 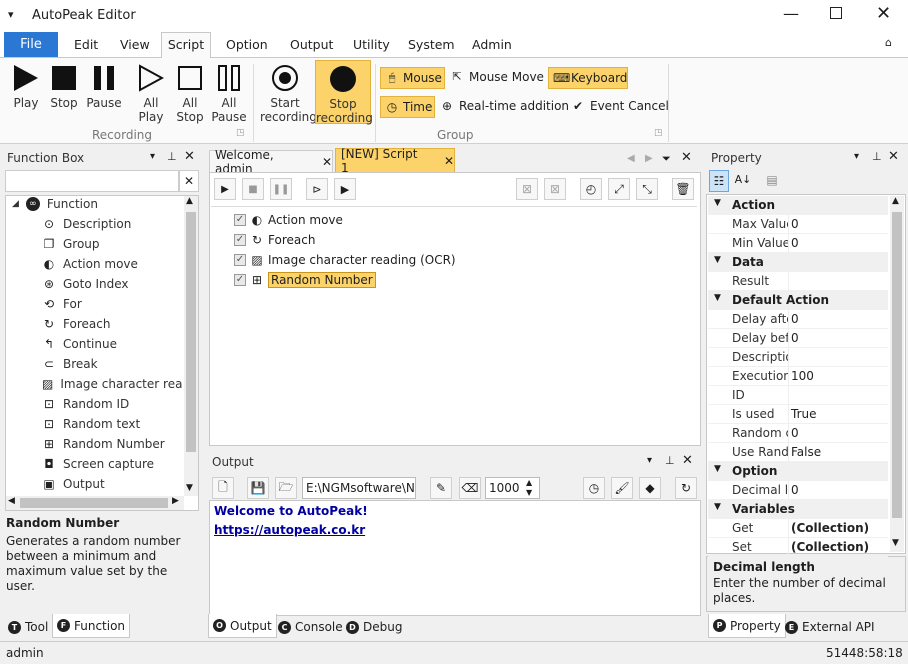 What do you see at coordinates (26, 87) in the screenshot?
I see `play-button: Play` at bounding box center [26, 87].